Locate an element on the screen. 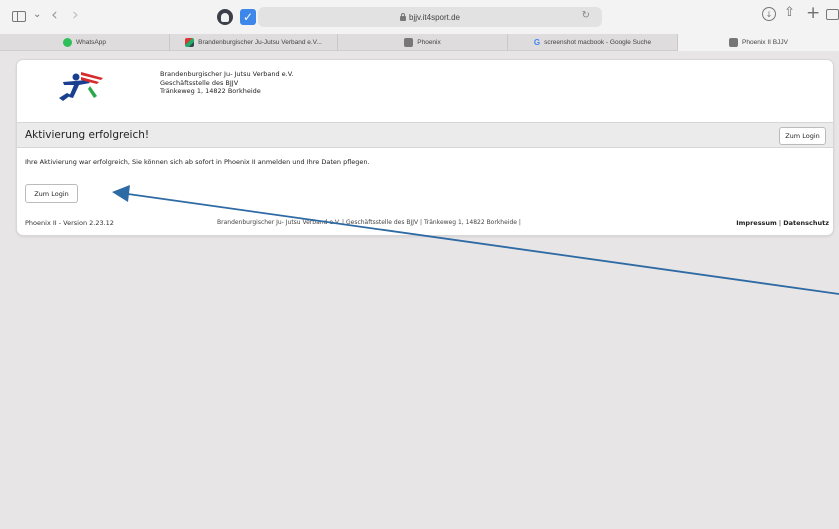 The image size is (839, 529). browser-toolbar: ⌄ ‹ › ✓ bjjv.it4sport.de ↻ ↓ ⇧ + is located at coordinates (419, 17).